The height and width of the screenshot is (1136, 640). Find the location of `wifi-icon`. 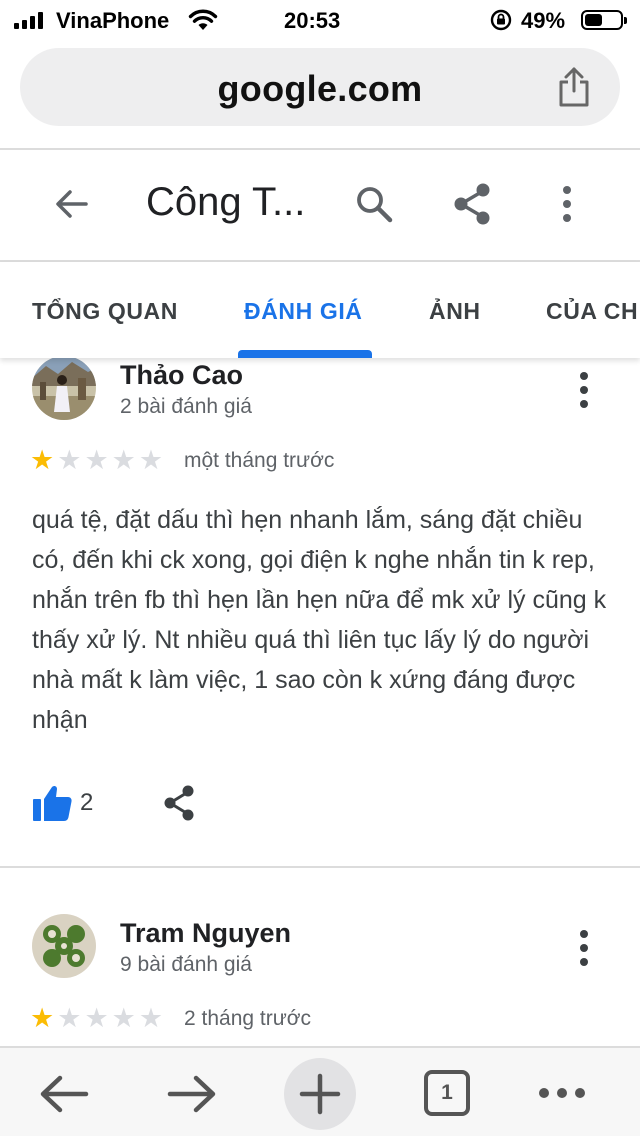

wifi-icon is located at coordinates (203, 19).